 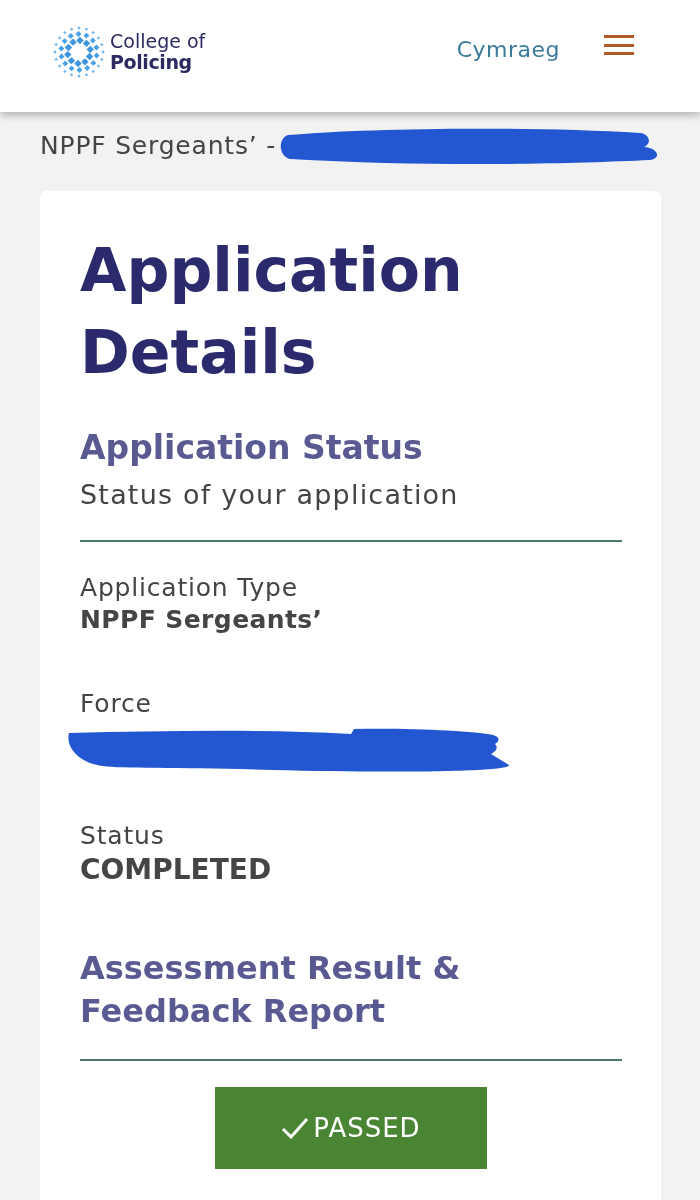 What do you see at coordinates (252, 448) in the screenshot?
I see `section-heading: Application Status` at bounding box center [252, 448].